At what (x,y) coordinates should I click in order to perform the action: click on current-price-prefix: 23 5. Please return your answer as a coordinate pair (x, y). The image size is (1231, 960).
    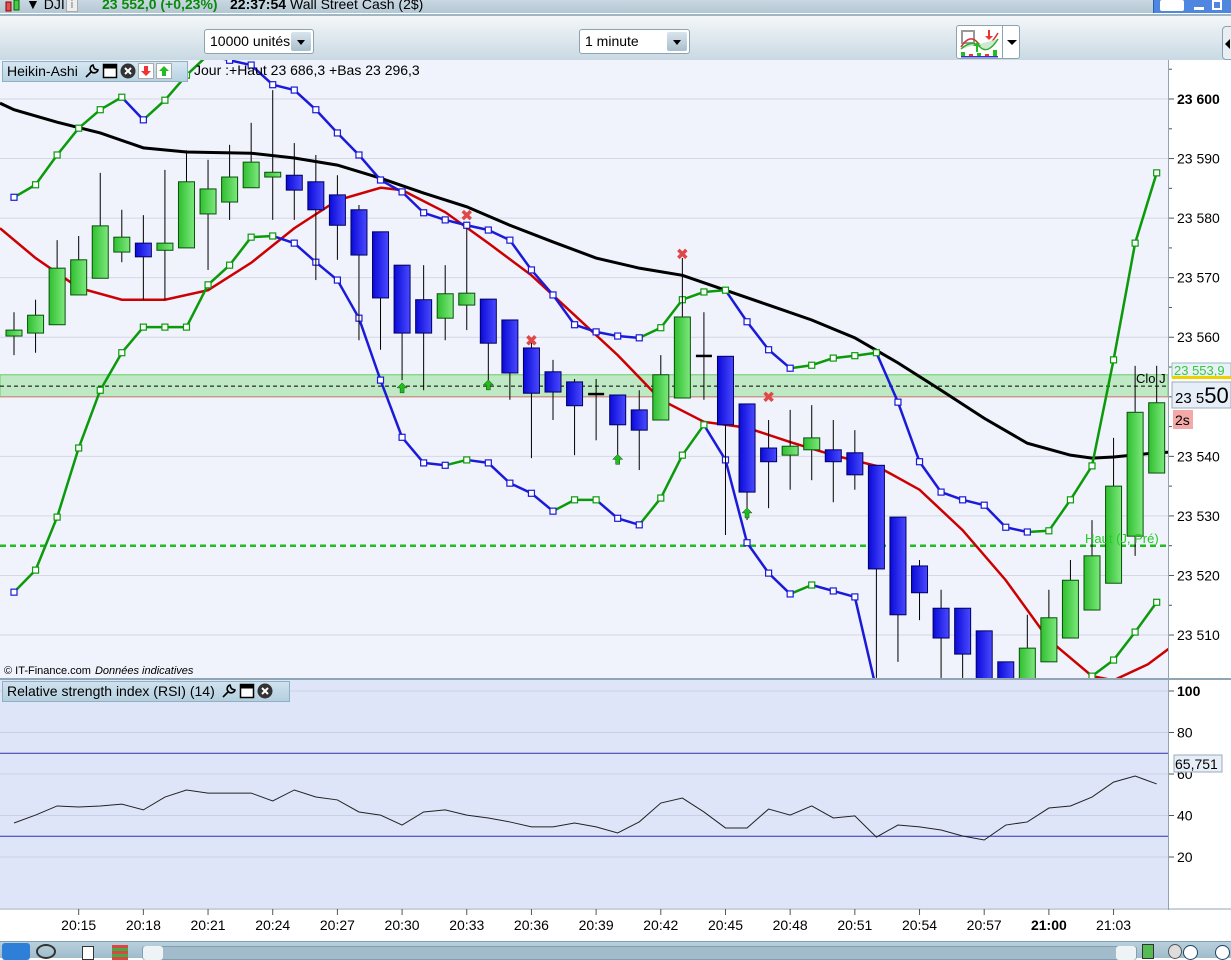
    Looking at the image, I should click on (1189, 398).